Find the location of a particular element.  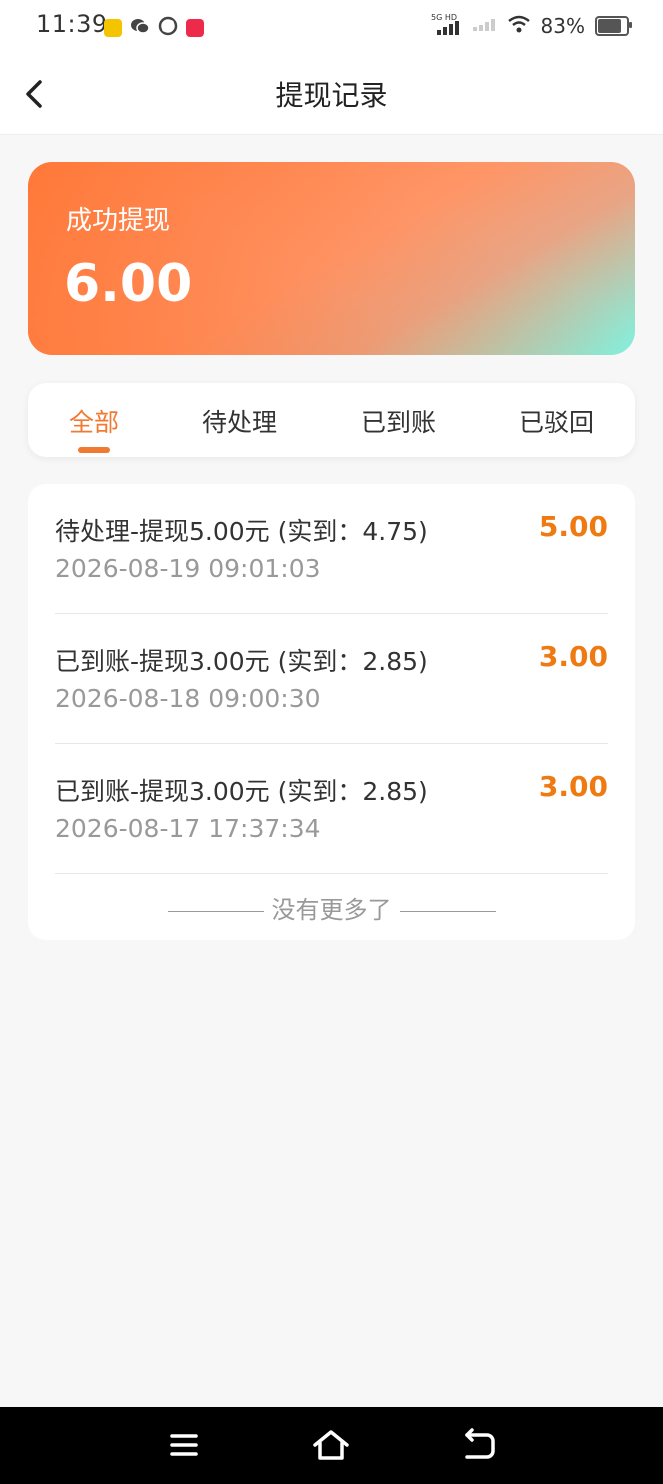

back-arrow-icon is located at coordinates (480, 1443).